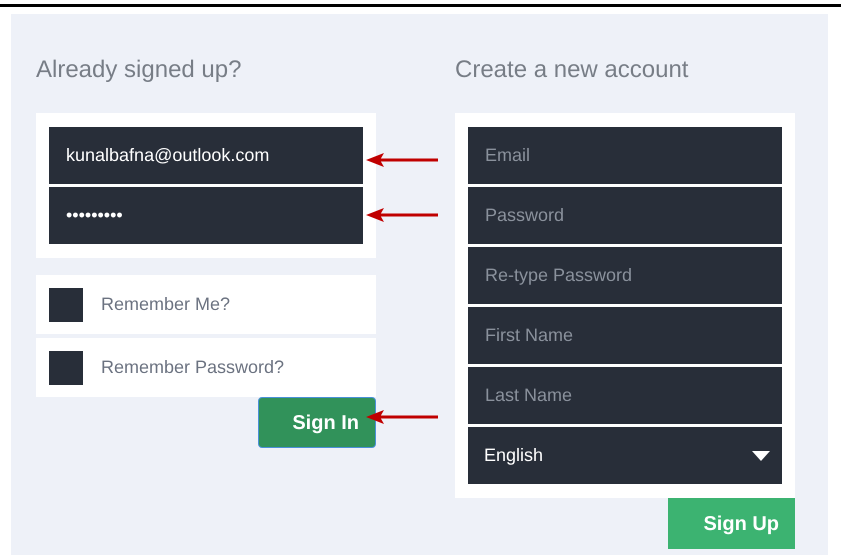  What do you see at coordinates (317, 422) in the screenshot?
I see `sign-in-button: Sign In` at bounding box center [317, 422].